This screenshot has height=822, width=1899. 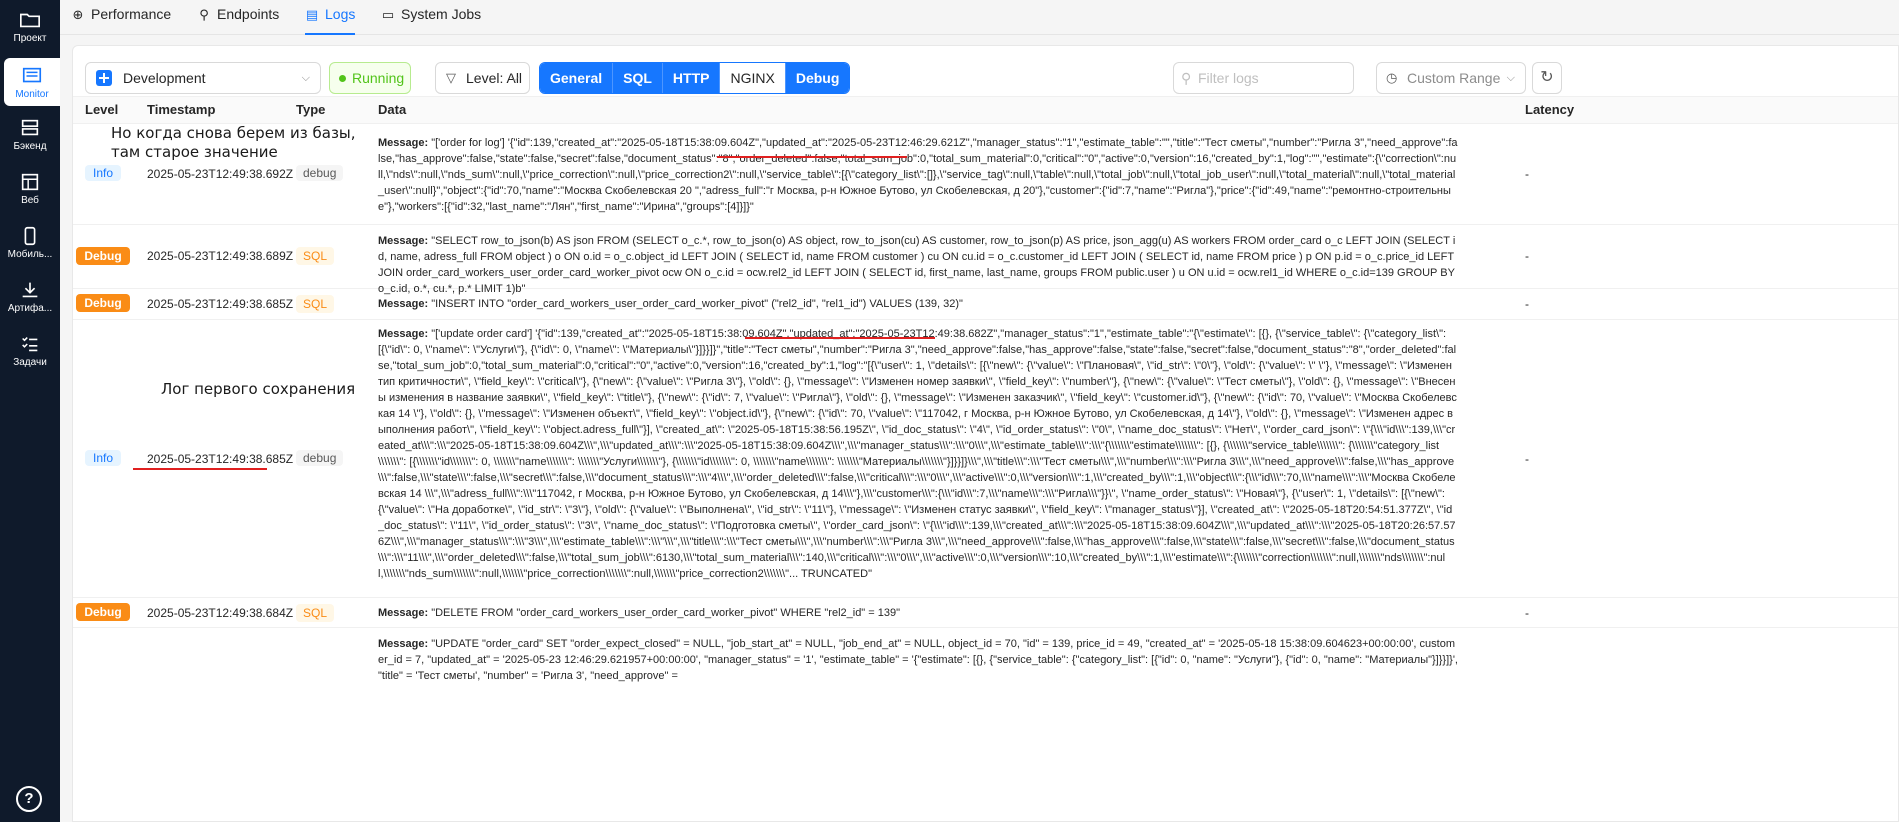 I want to click on toggle-sql: SQL, so click(x=638, y=78).